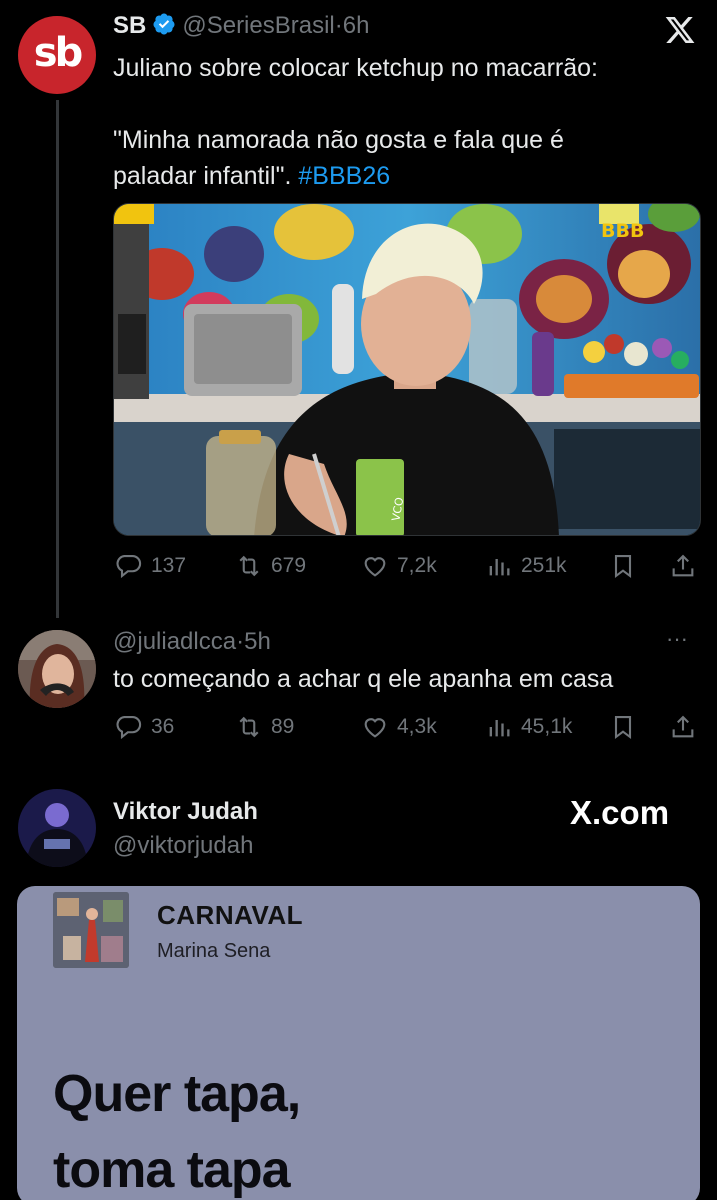 Image resolution: width=717 pixels, height=1200 pixels. I want to click on post1-views-button: 251k, so click(526, 566).